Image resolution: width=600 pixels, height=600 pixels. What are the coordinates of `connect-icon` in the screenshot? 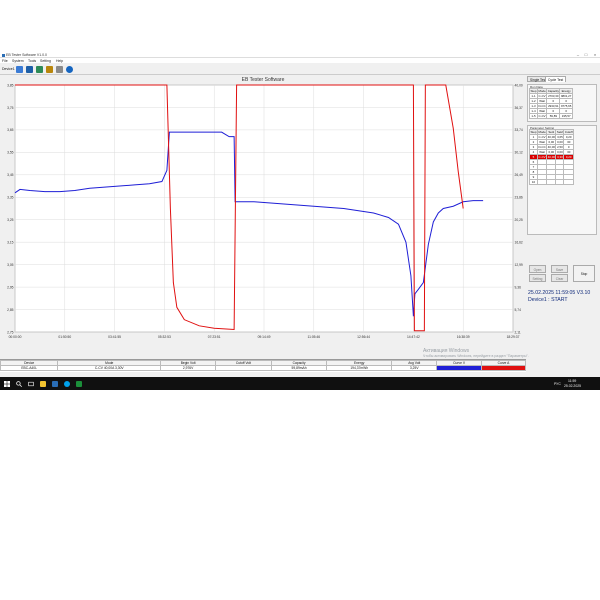 It's located at (19, 69).